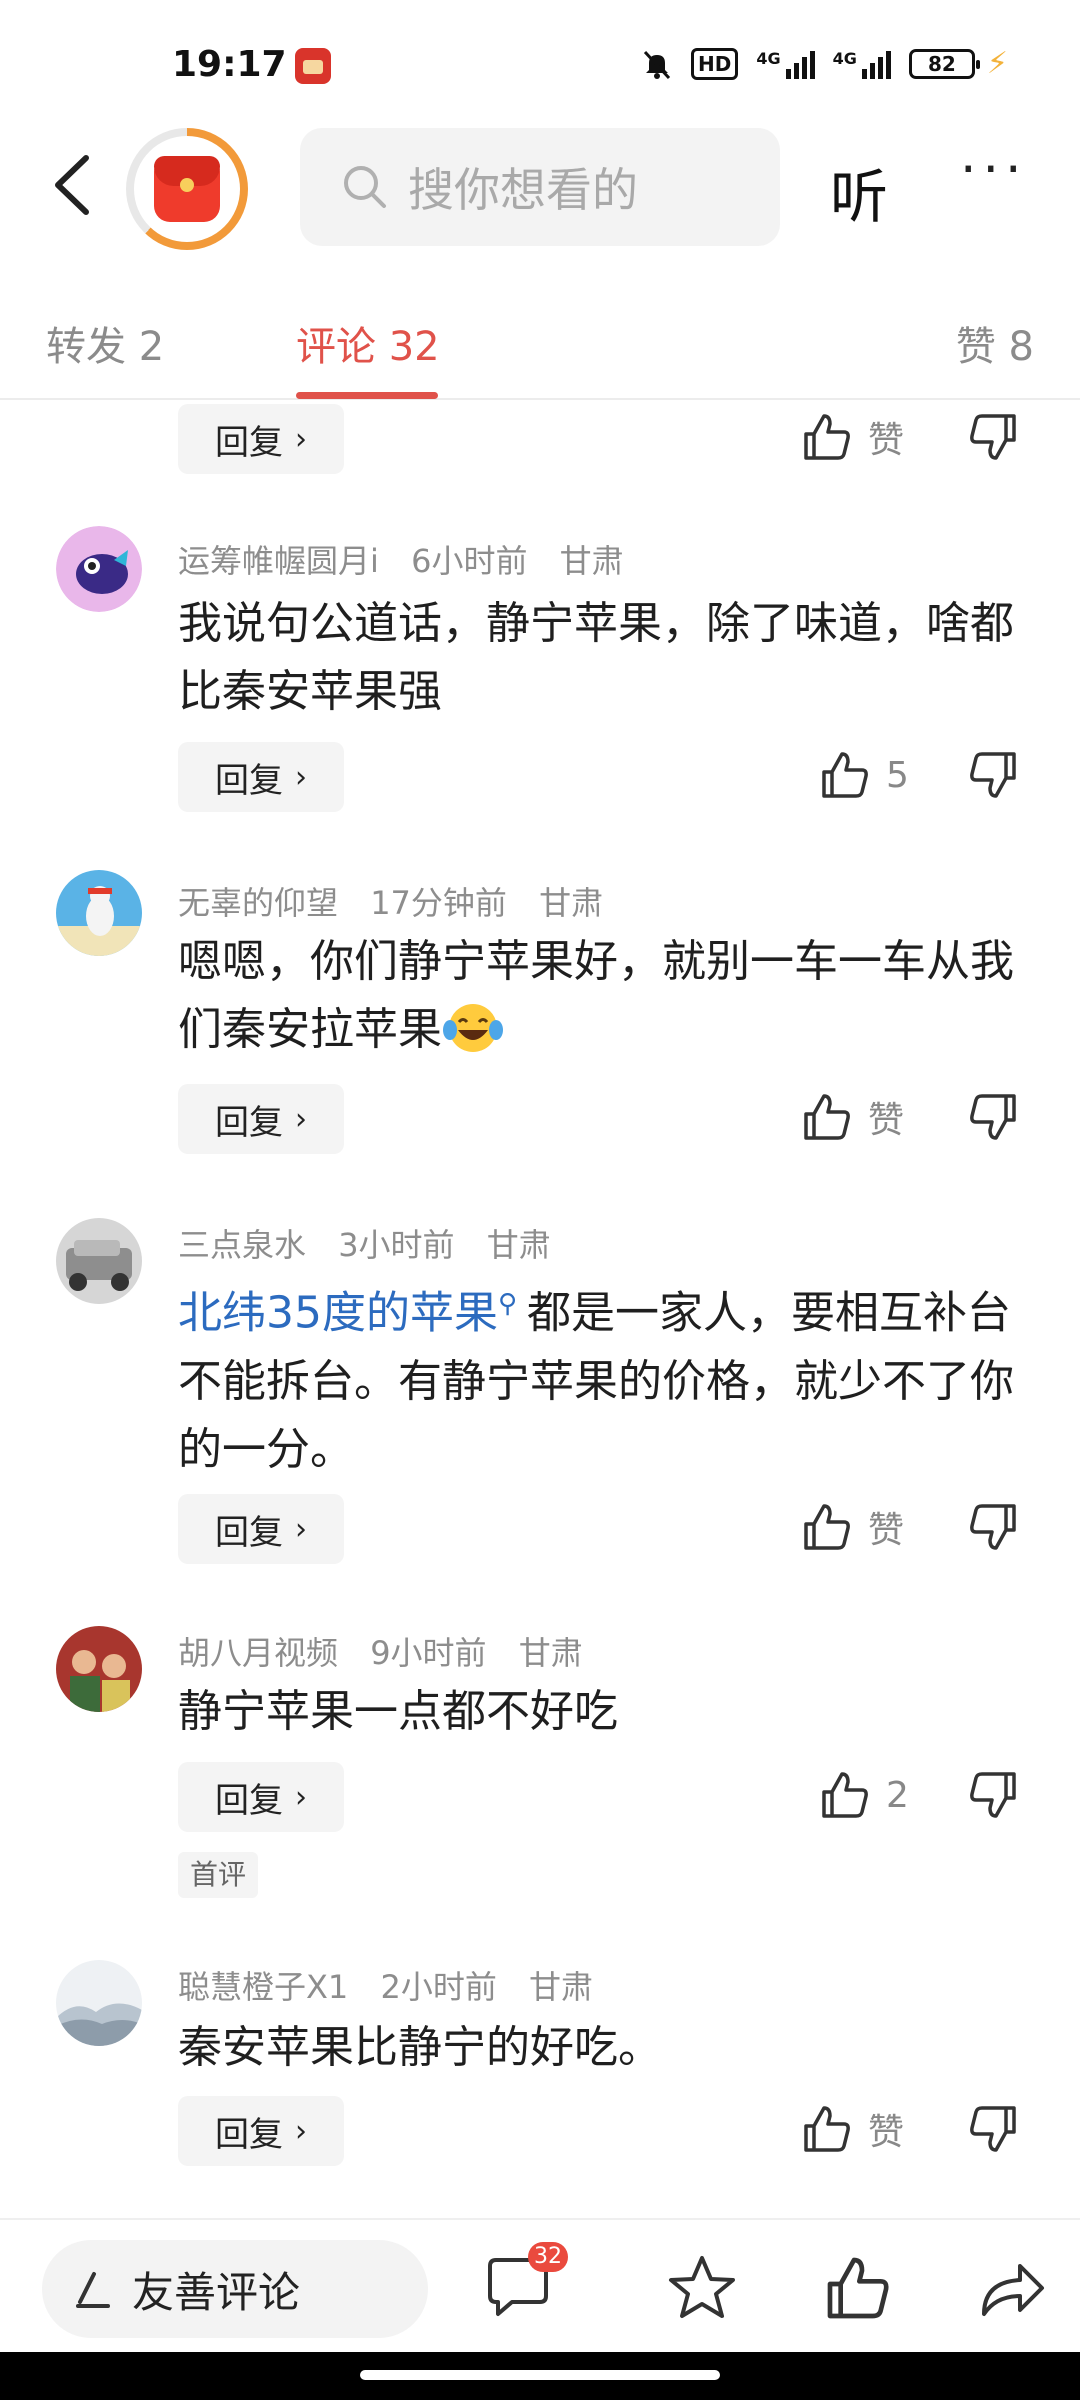  Describe the element at coordinates (367, 395) in the screenshot. I see `tab-active-indicator` at that location.